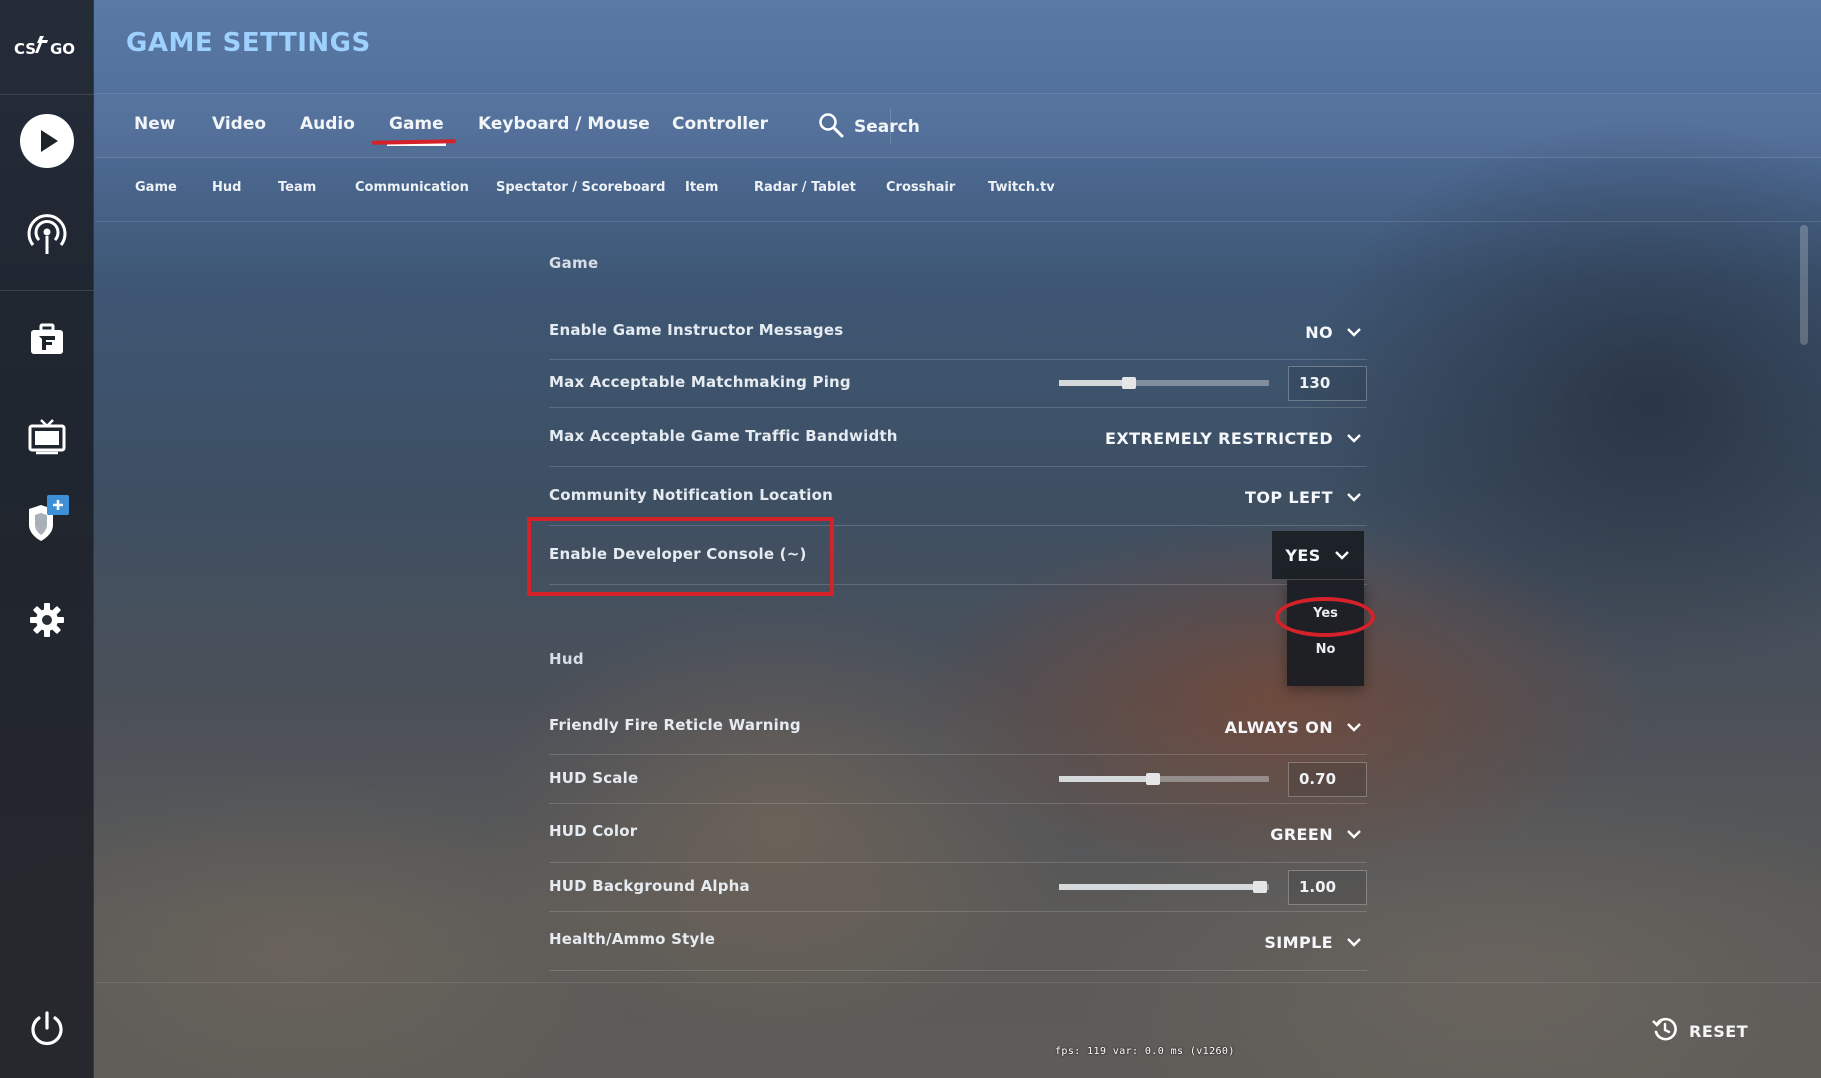 This screenshot has width=1821, height=1078. I want to click on dropdown-friendly-fire-warning: ALWAYS ON, so click(1296, 727).